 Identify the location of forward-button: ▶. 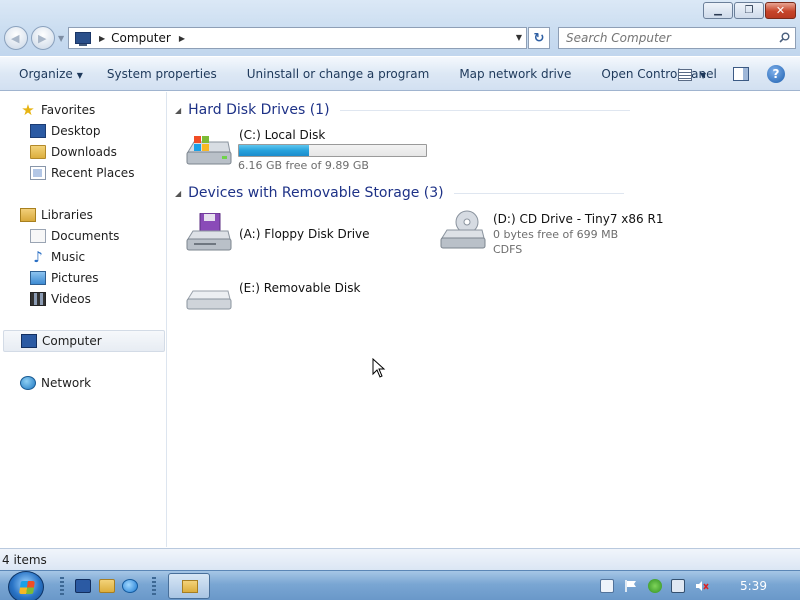
(43, 38).